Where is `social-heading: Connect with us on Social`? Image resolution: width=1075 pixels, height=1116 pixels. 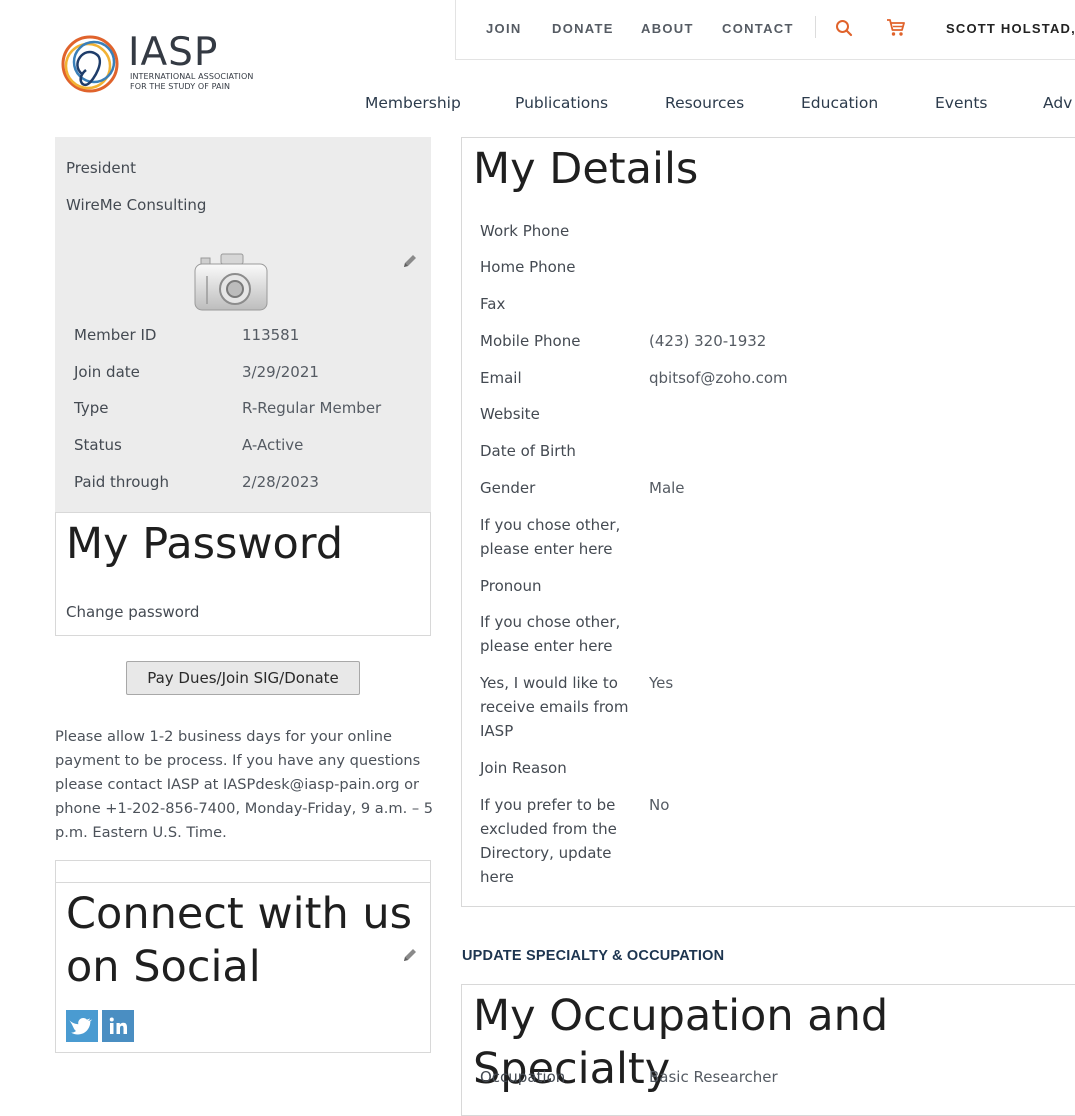 social-heading: Connect with us on Social is located at coordinates (239, 940).